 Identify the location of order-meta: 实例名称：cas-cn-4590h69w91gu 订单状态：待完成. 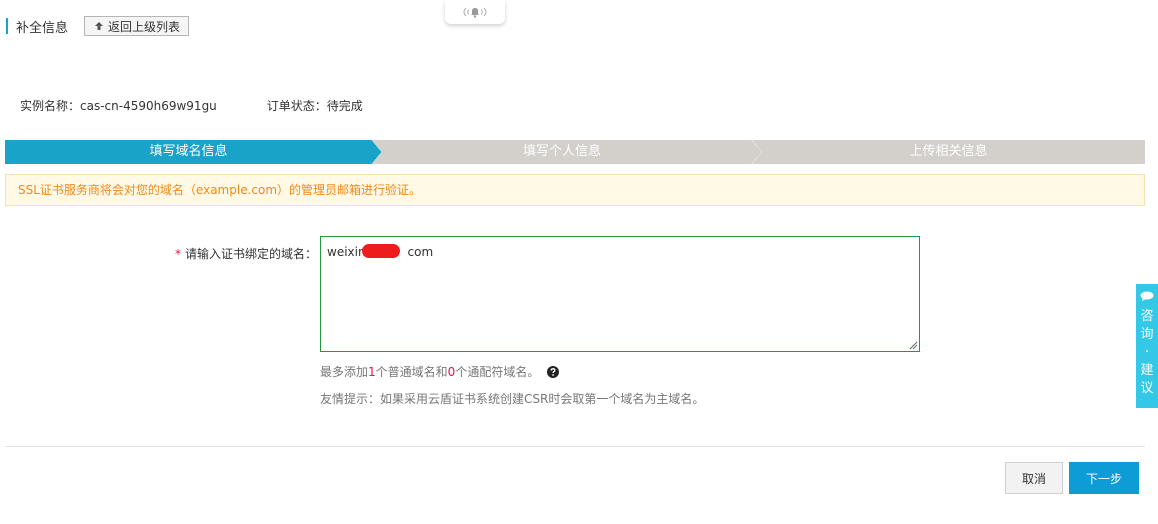
(216, 105).